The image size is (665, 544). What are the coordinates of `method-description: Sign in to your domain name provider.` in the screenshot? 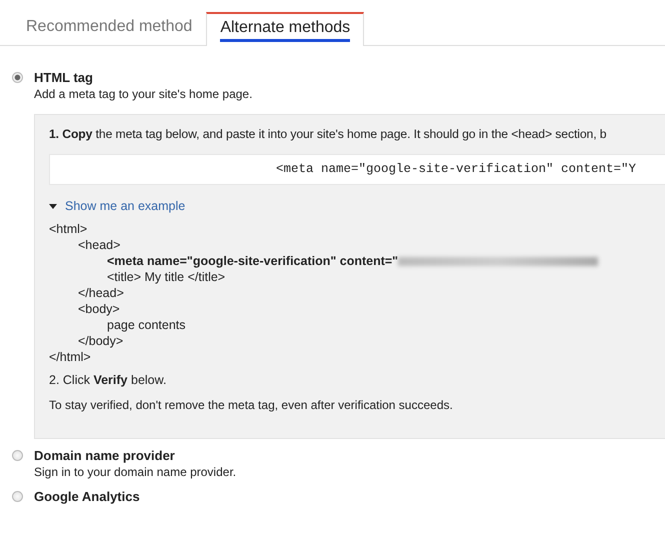 It's located at (136, 472).